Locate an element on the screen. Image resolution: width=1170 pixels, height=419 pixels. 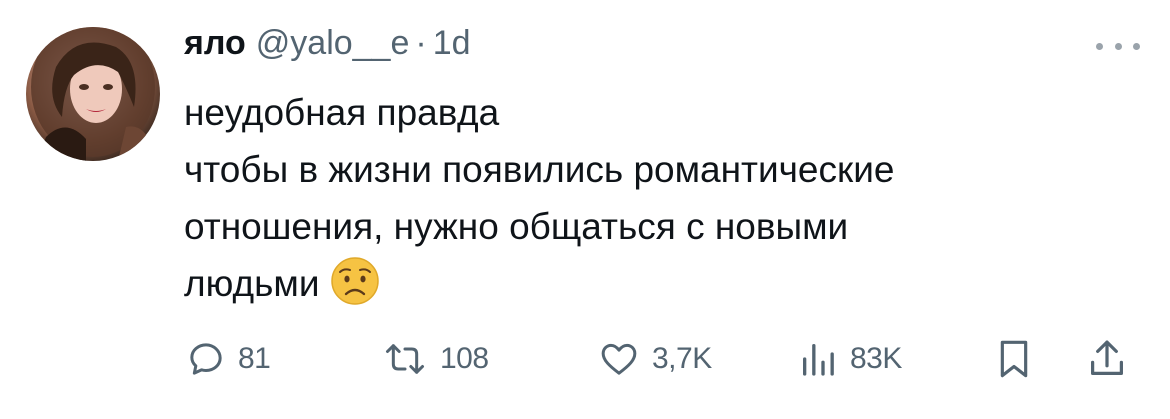
action-bar: 81 108 3,7K 83K is located at coordinates (661, 359).